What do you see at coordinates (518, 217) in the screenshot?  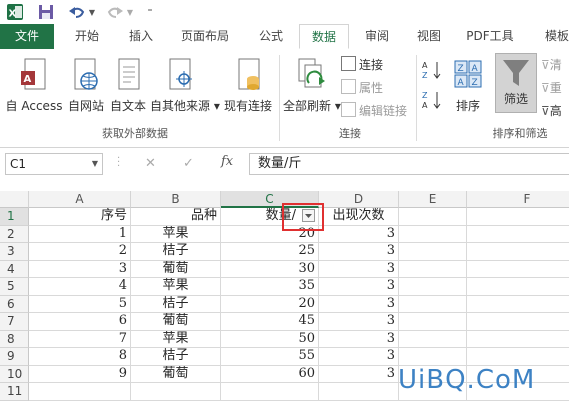 I see `cell-f1` at bounding box center [518, 217].